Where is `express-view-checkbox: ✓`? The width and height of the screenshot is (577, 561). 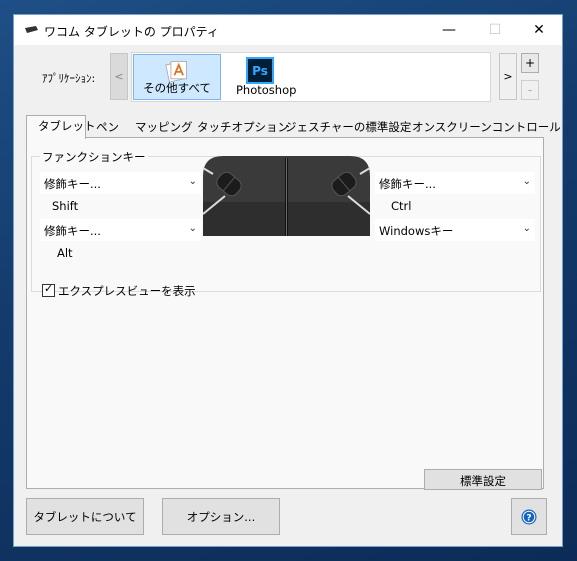
express-view-checkbox: ✓ is located at coordinates (48, 289).